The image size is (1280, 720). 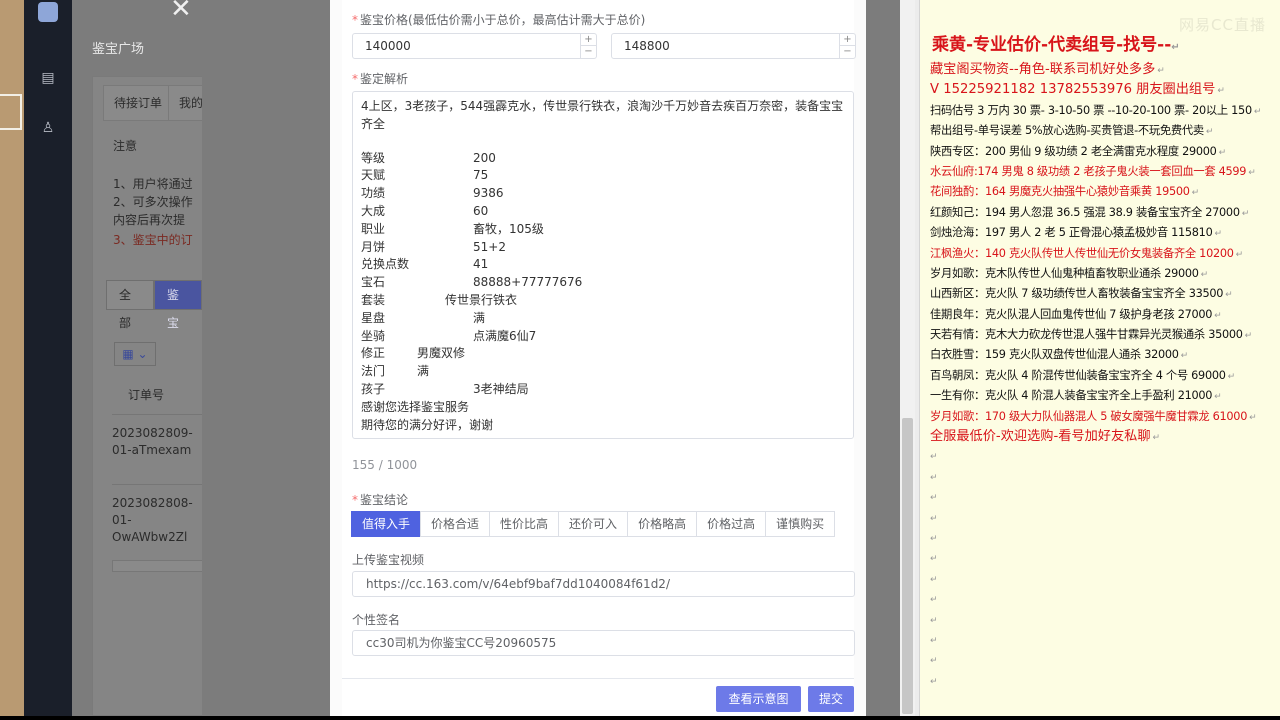 What do you see at coordinates (11, 112) in the screenshot?
I see `wallpaper-decoration` at bounding box center [11, 112].